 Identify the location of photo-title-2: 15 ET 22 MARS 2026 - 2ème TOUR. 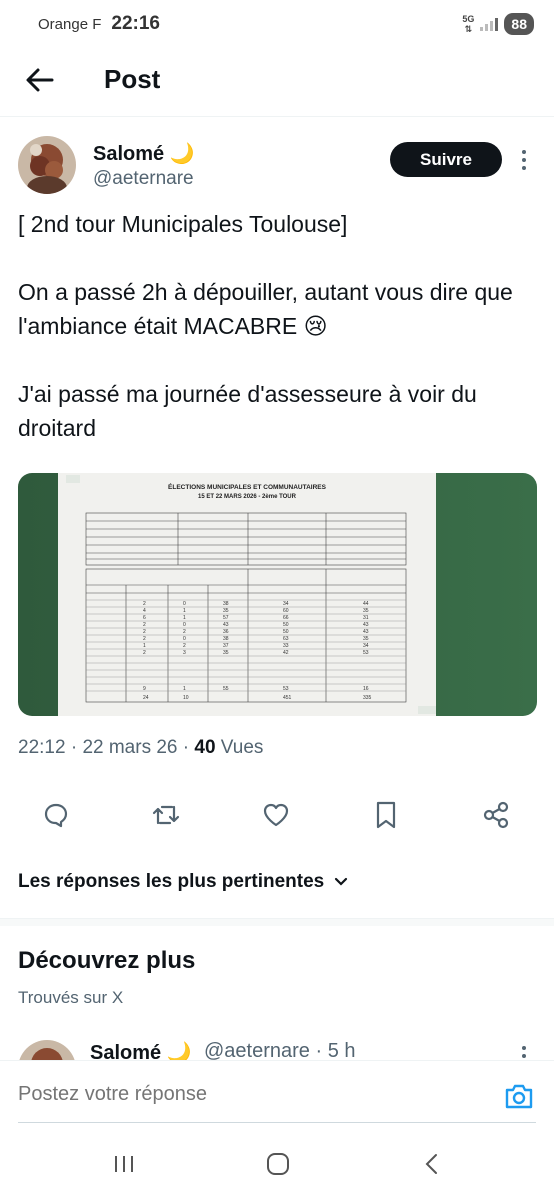
(247, 497).